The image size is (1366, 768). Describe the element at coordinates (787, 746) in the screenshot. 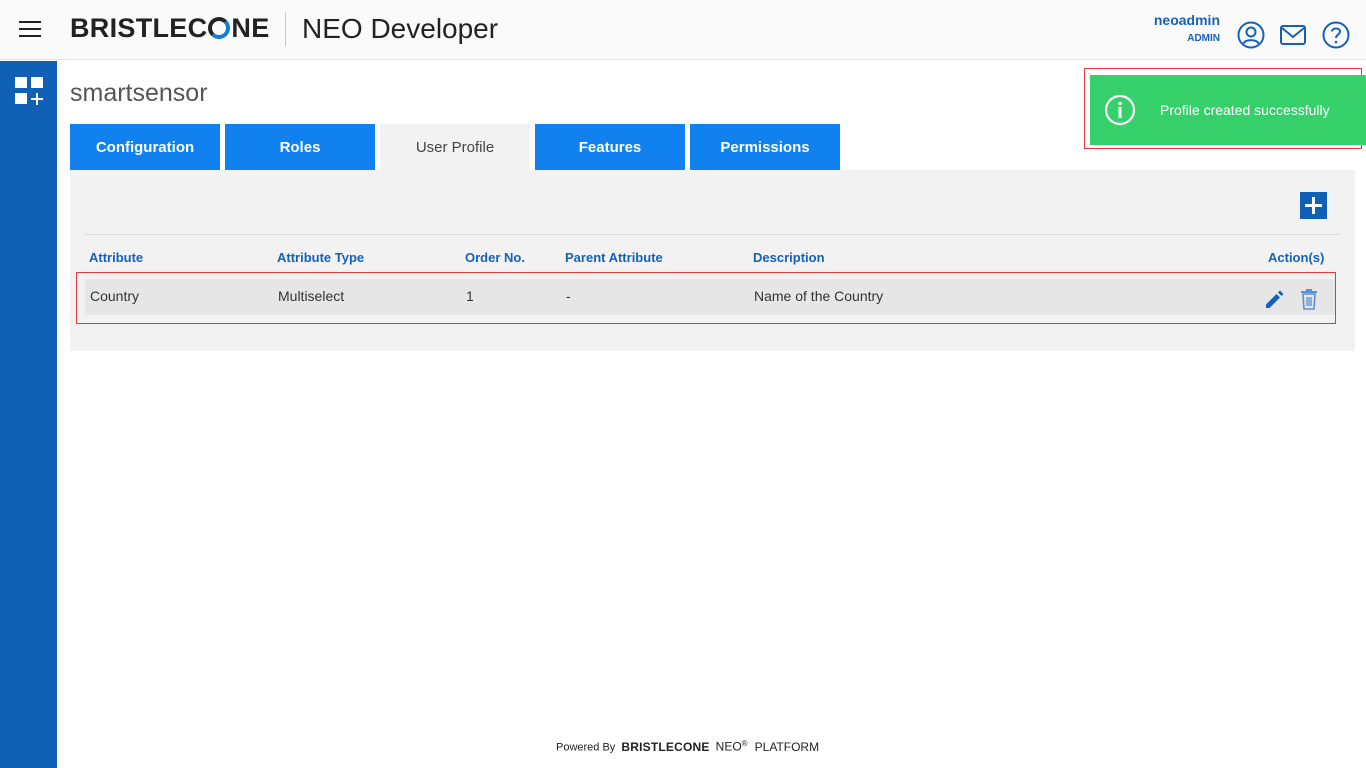

I see `footer-platform: PLATFORM` at that location.